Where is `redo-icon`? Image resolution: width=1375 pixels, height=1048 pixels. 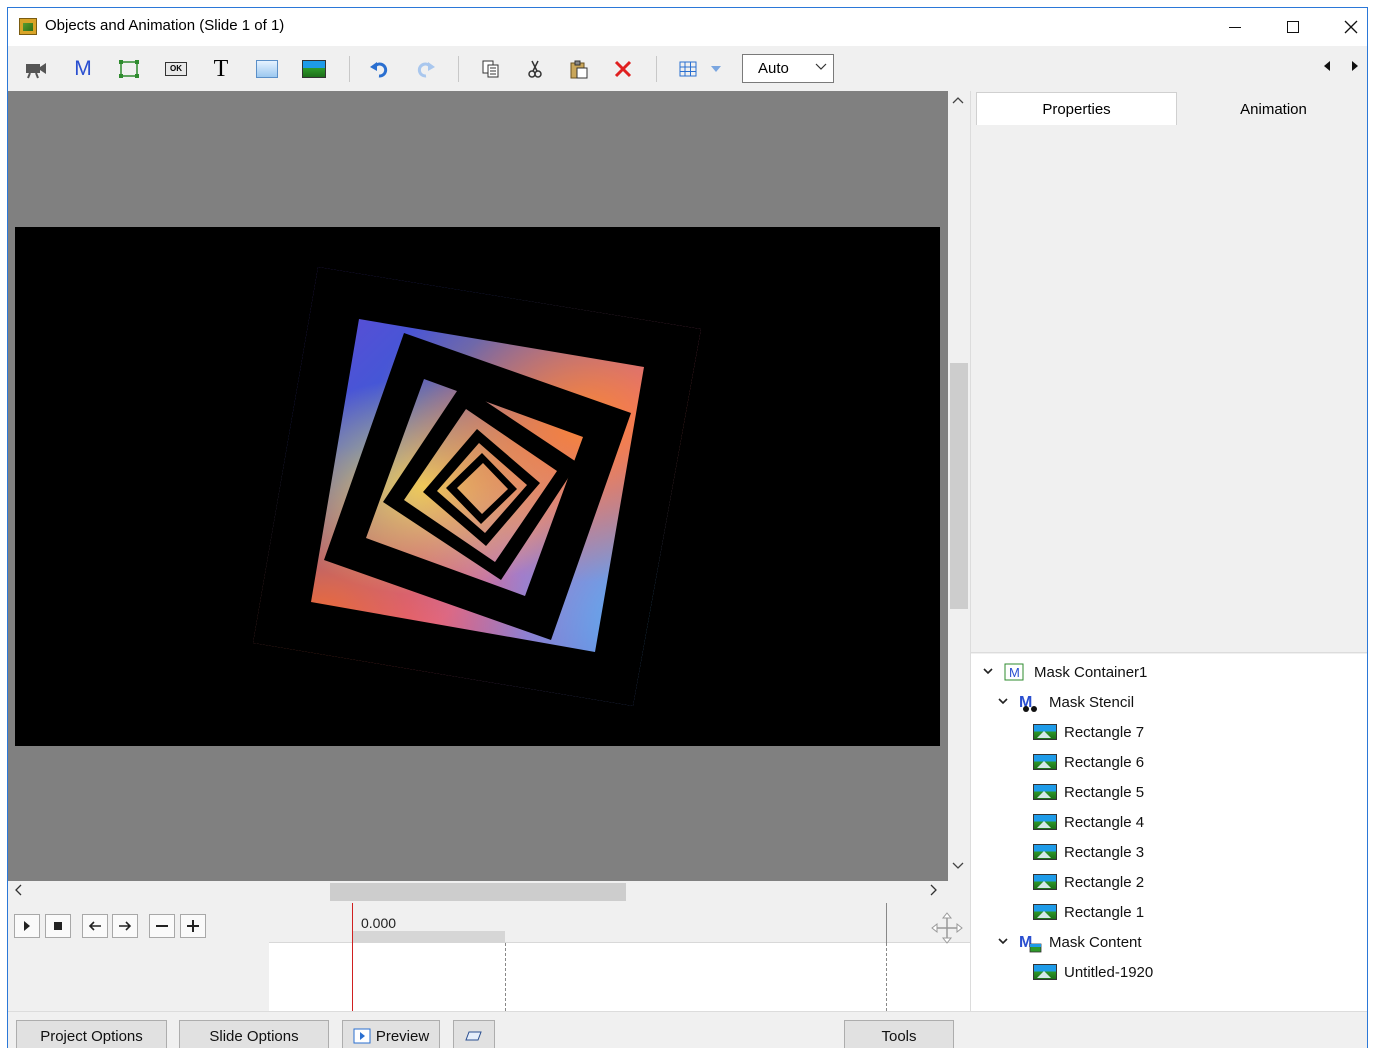
redo-icon is located at coordinates (426, 69).